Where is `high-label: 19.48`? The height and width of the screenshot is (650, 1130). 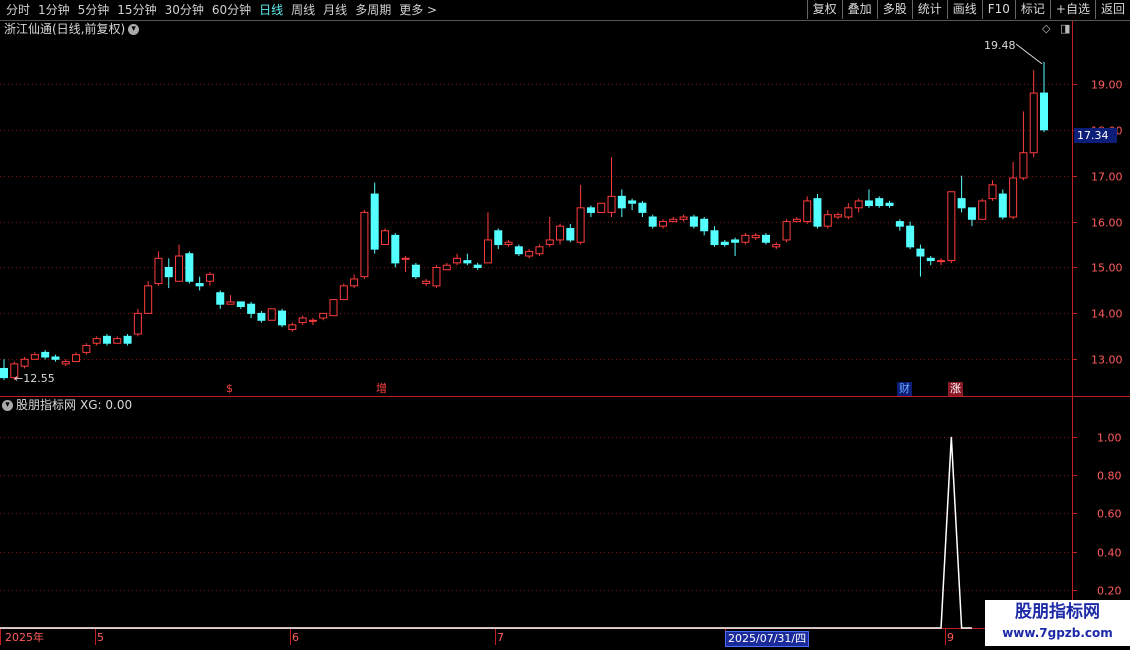 high-label: 19.48 is located at coordinates (1000, 45).